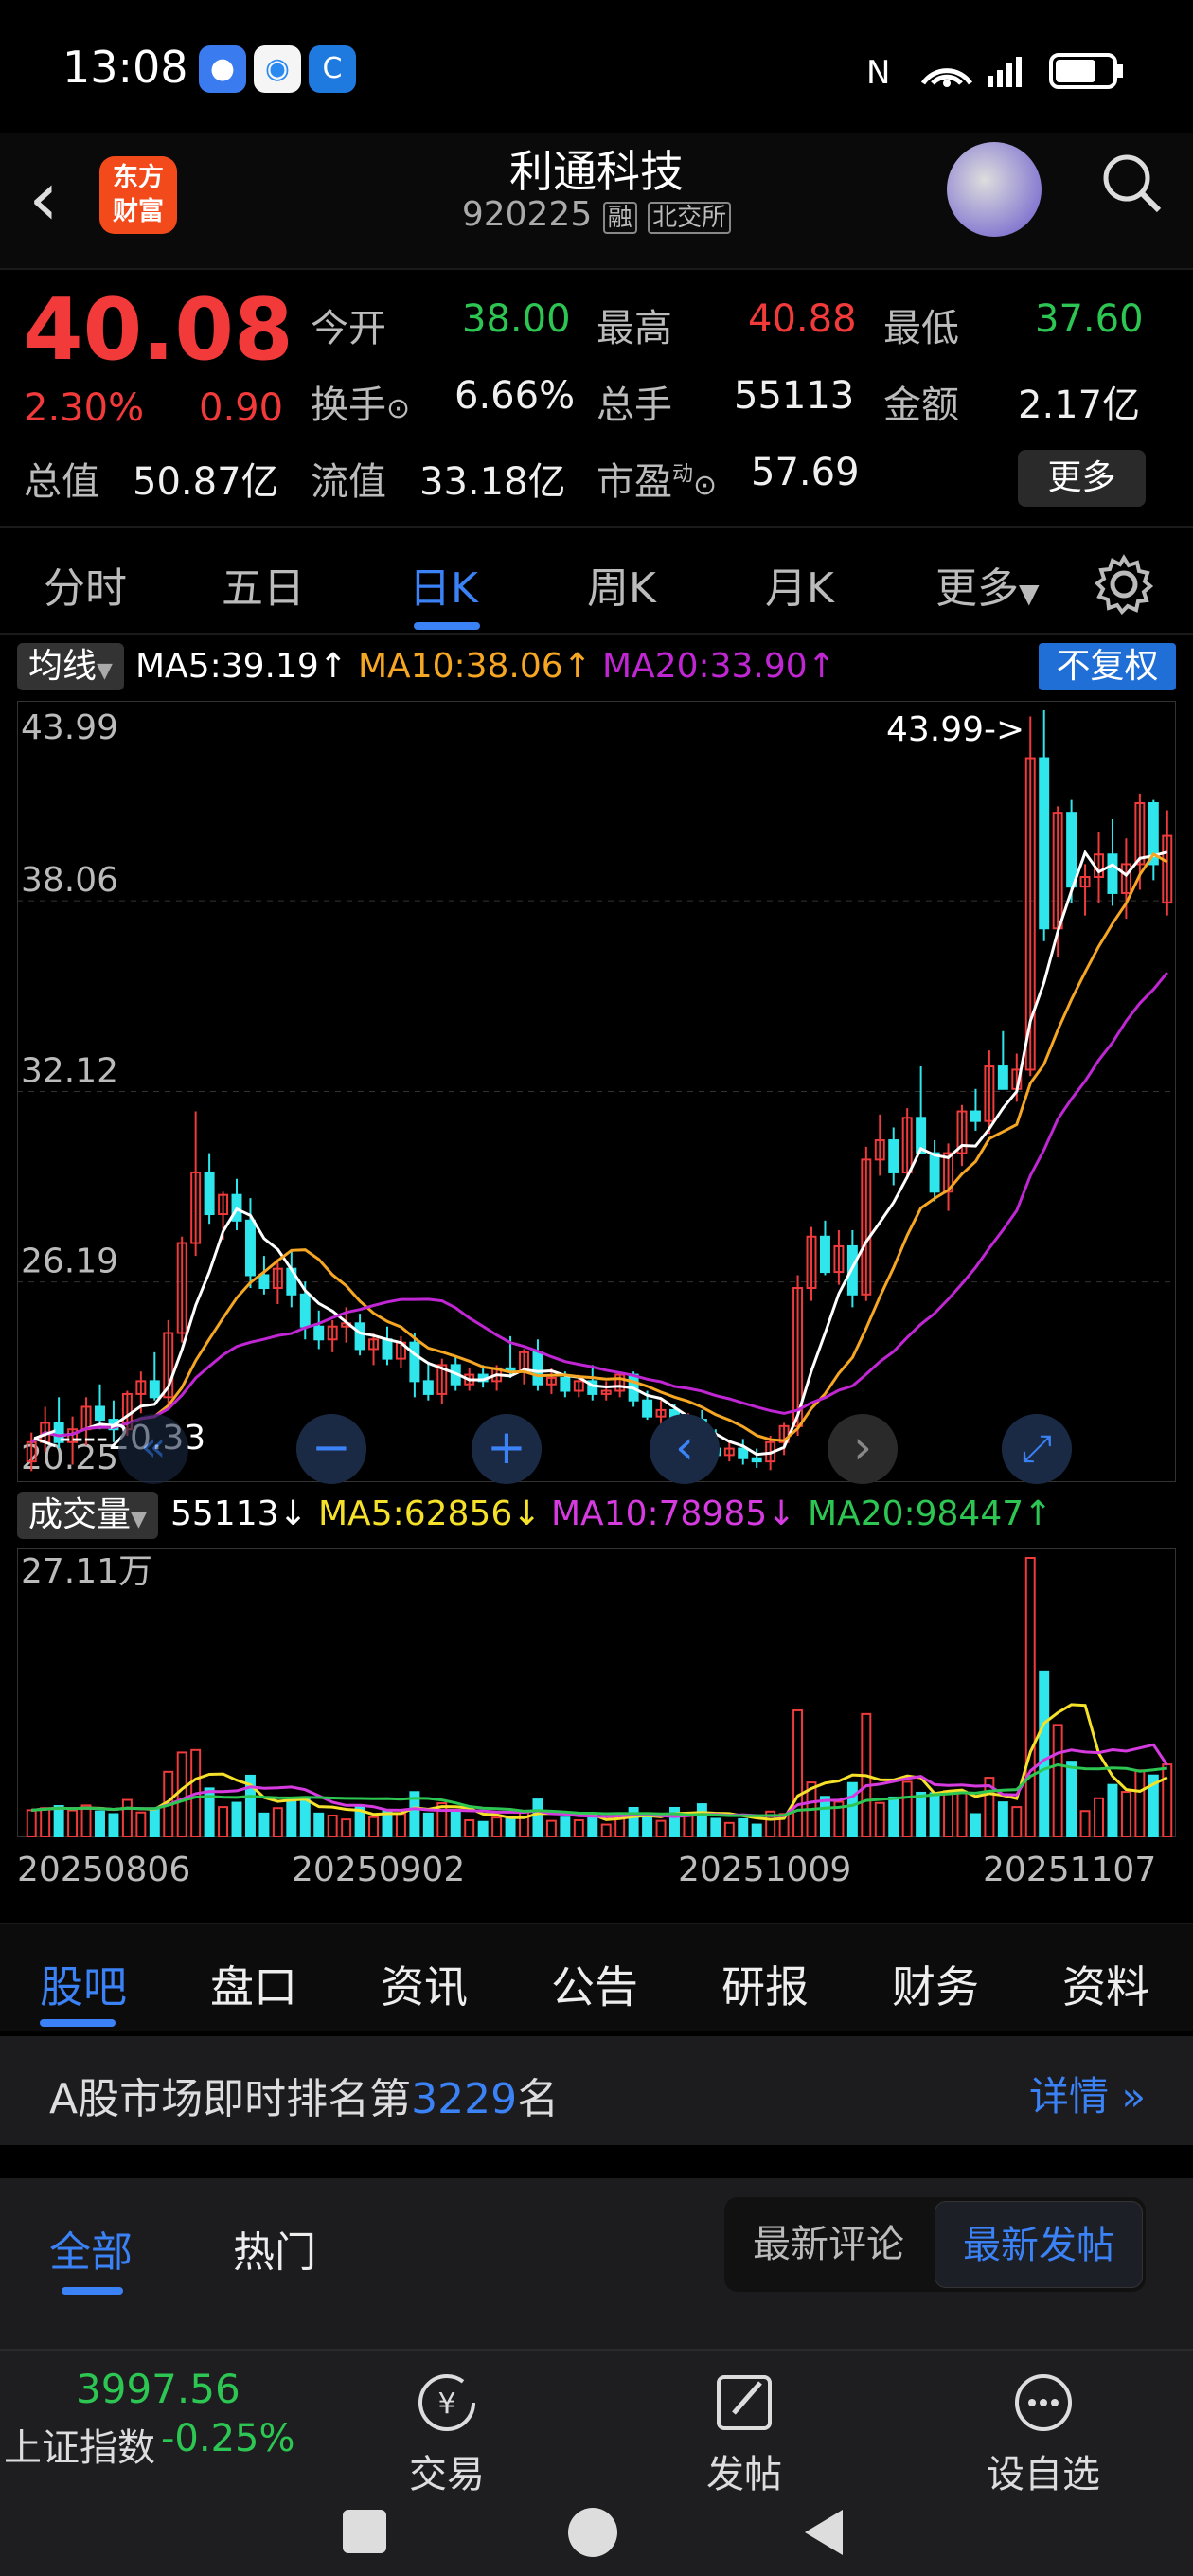 This screenshot has width=1193, height=2576. I want to click on tab-more: 更多▼, so click(987, 584).